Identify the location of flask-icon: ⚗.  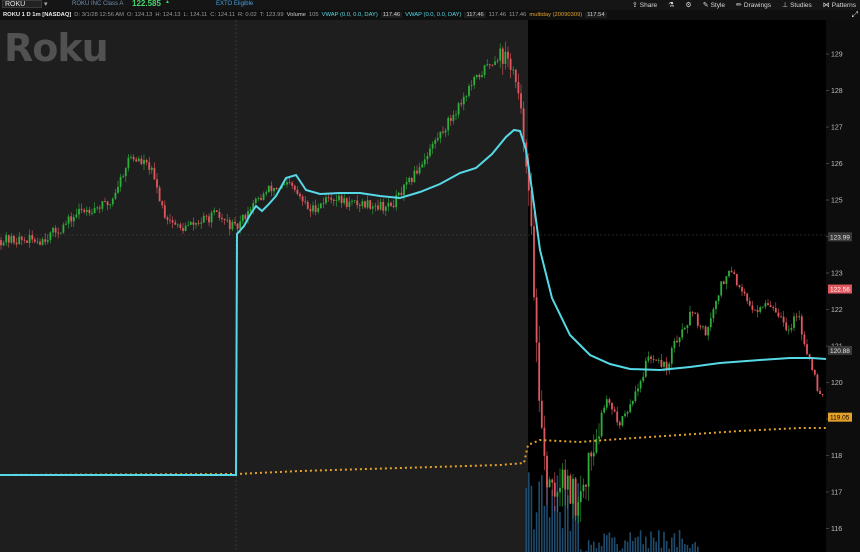
(671, 5).